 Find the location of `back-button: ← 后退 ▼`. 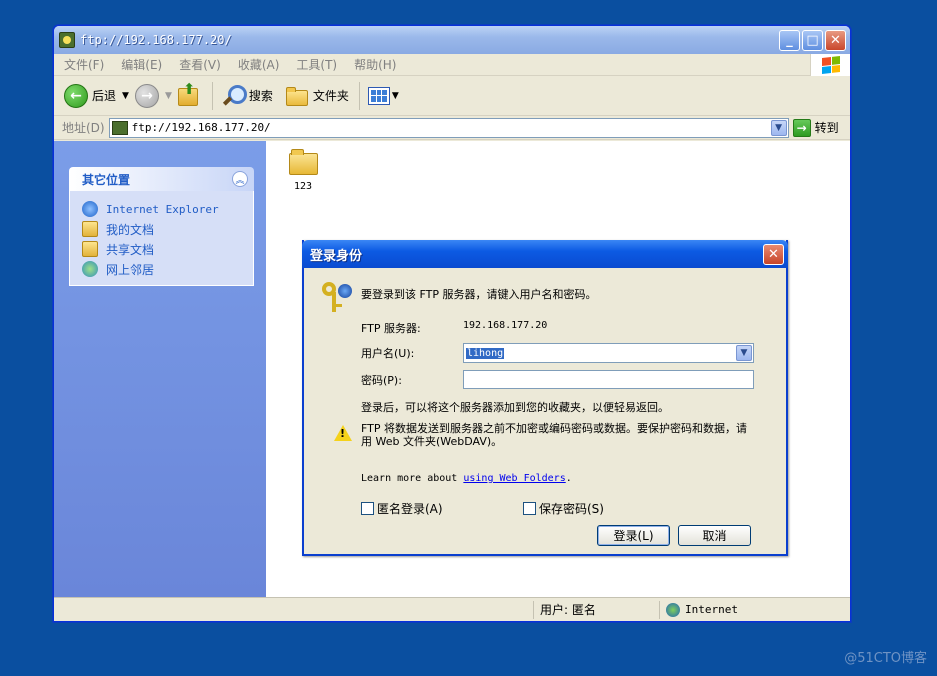

back-button: ← 后退 ▼ is located at coordinates (96, 95).